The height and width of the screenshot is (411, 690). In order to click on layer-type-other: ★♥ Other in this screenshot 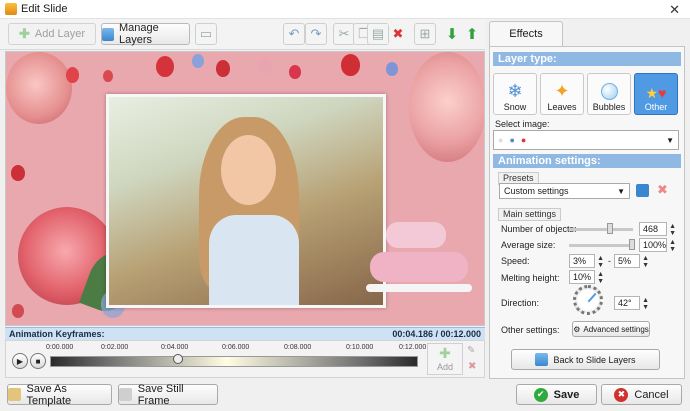, I will do `click(656, 94)`.